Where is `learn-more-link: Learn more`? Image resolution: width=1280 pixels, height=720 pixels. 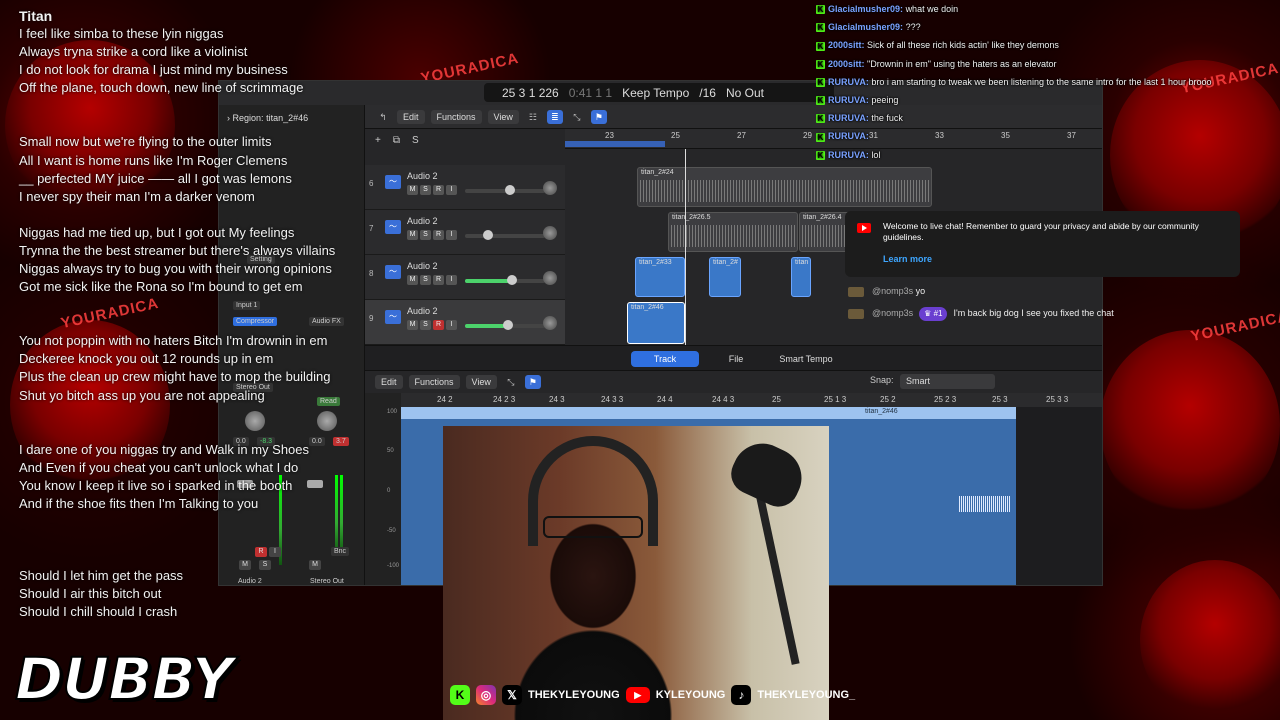 learn-more-link: Learn more is located at coordinates (907, 259).